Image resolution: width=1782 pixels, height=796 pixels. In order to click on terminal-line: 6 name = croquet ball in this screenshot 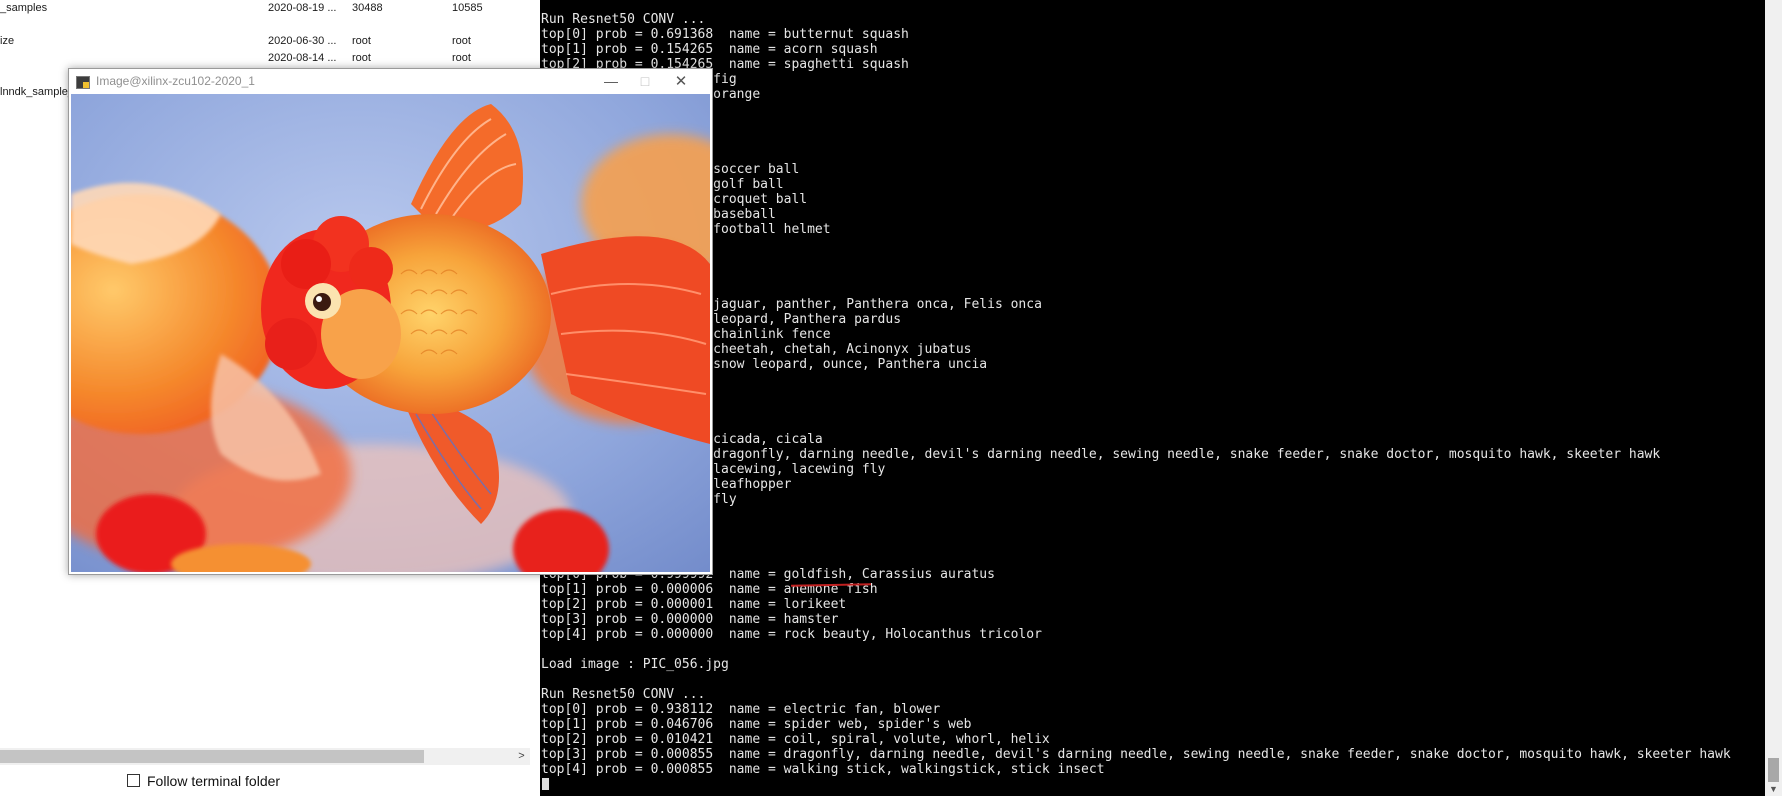, I will do `click(721, 199)`.